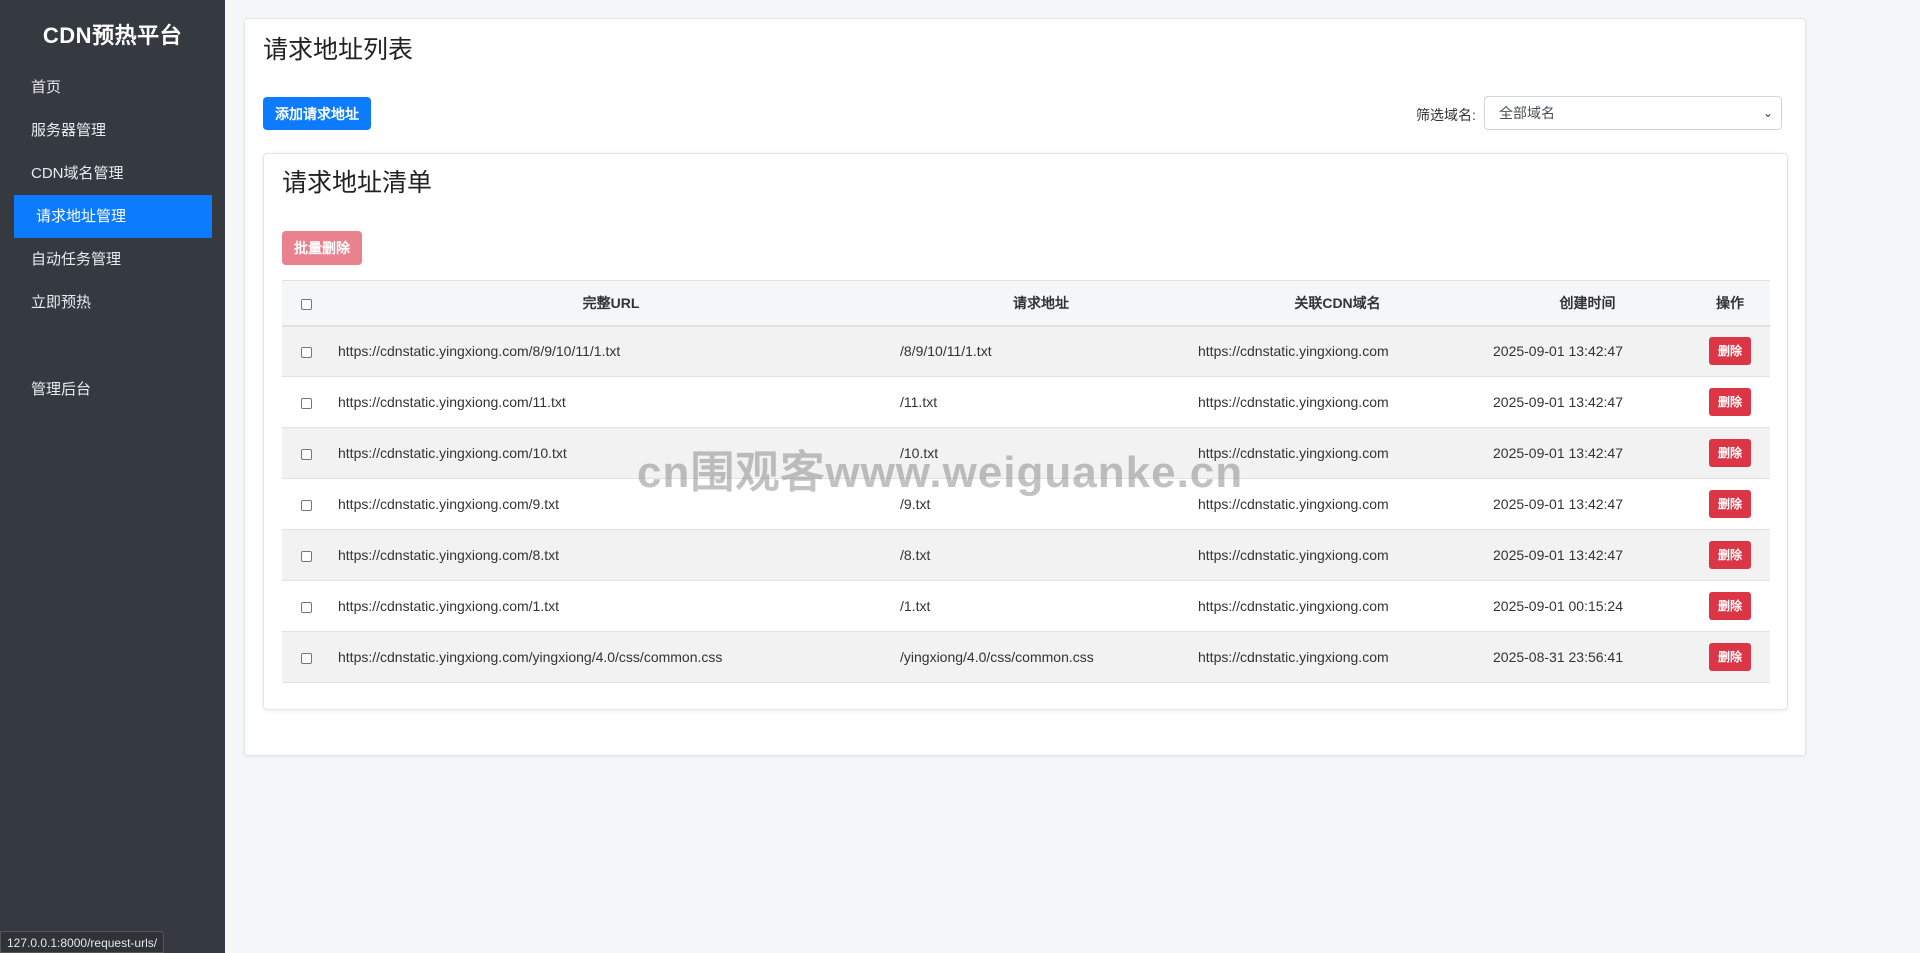 This screenshot has width=1920, height=953. Describe the element at coordinates (105, 173) in the screenshot. I see `sidebar-item-cdn-domains: CDN域名管理` at that location.